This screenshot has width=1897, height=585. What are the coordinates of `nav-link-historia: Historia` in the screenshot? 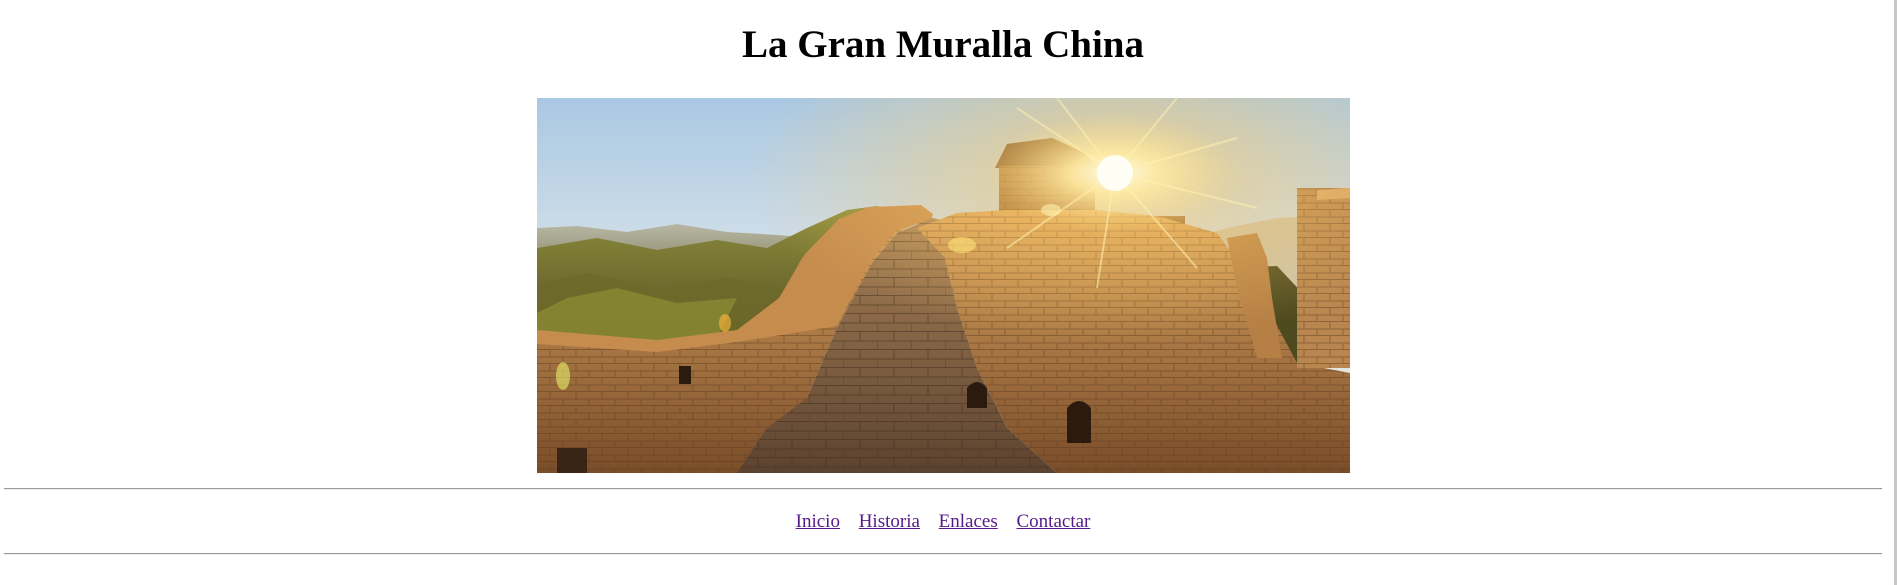 It's located at (889, 521).